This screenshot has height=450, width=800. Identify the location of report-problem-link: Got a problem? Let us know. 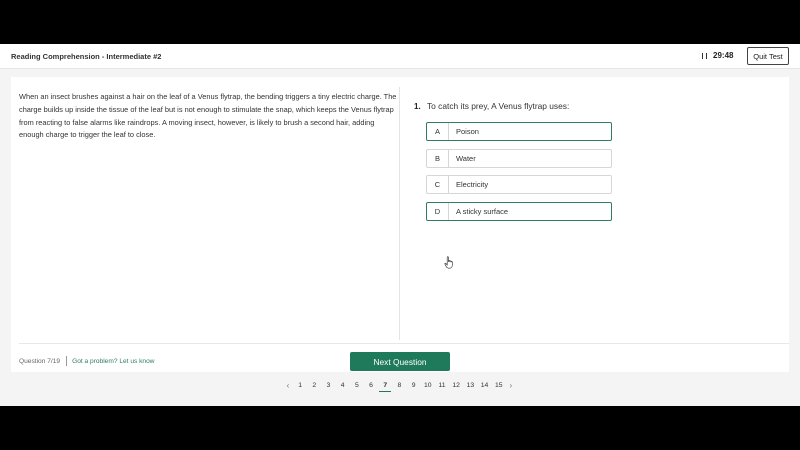
(113, 361).